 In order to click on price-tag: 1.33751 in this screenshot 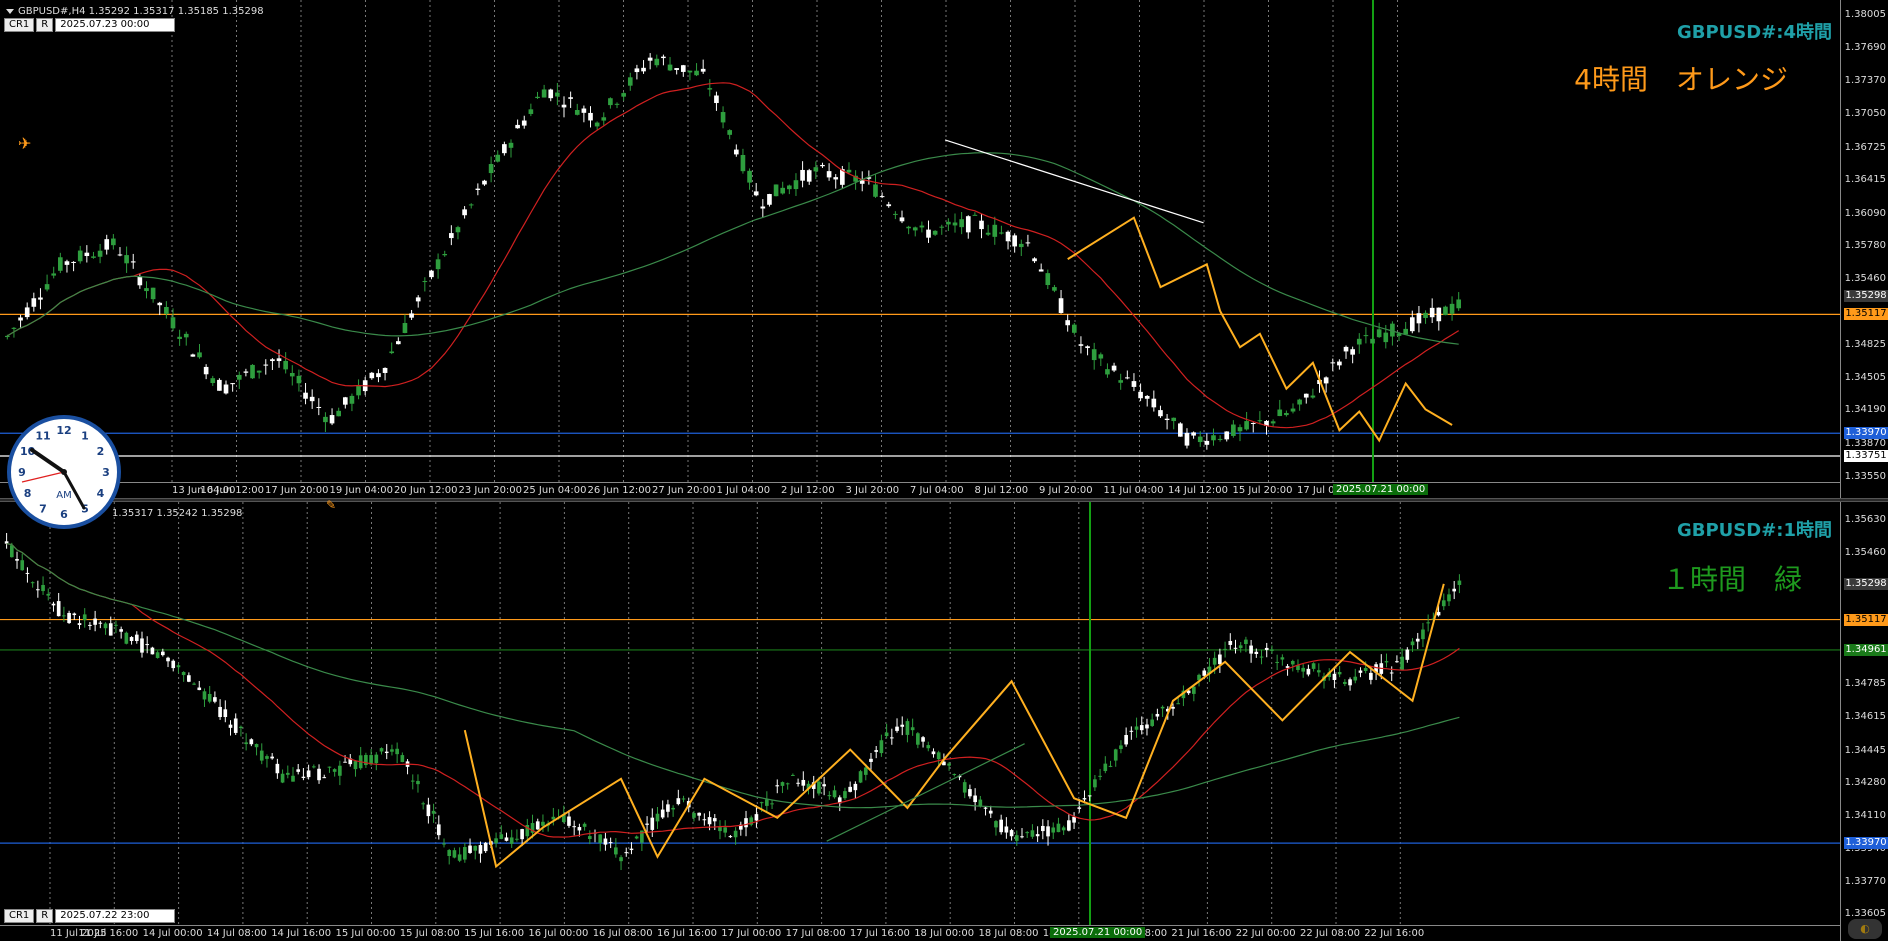, I will do `click(1866, 455)`.